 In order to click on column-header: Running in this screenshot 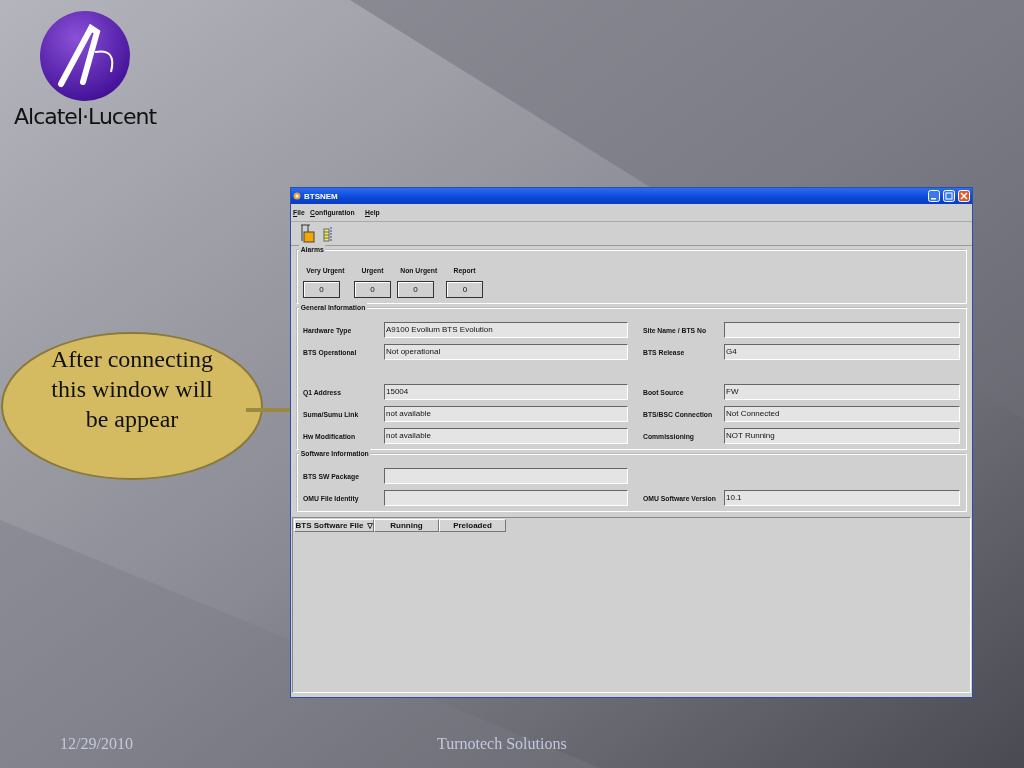, I will do `click(406, 525)`.